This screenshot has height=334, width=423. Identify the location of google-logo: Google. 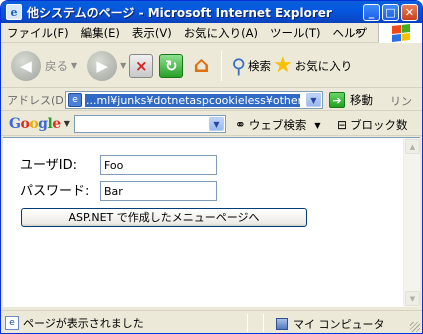
(35, 124).